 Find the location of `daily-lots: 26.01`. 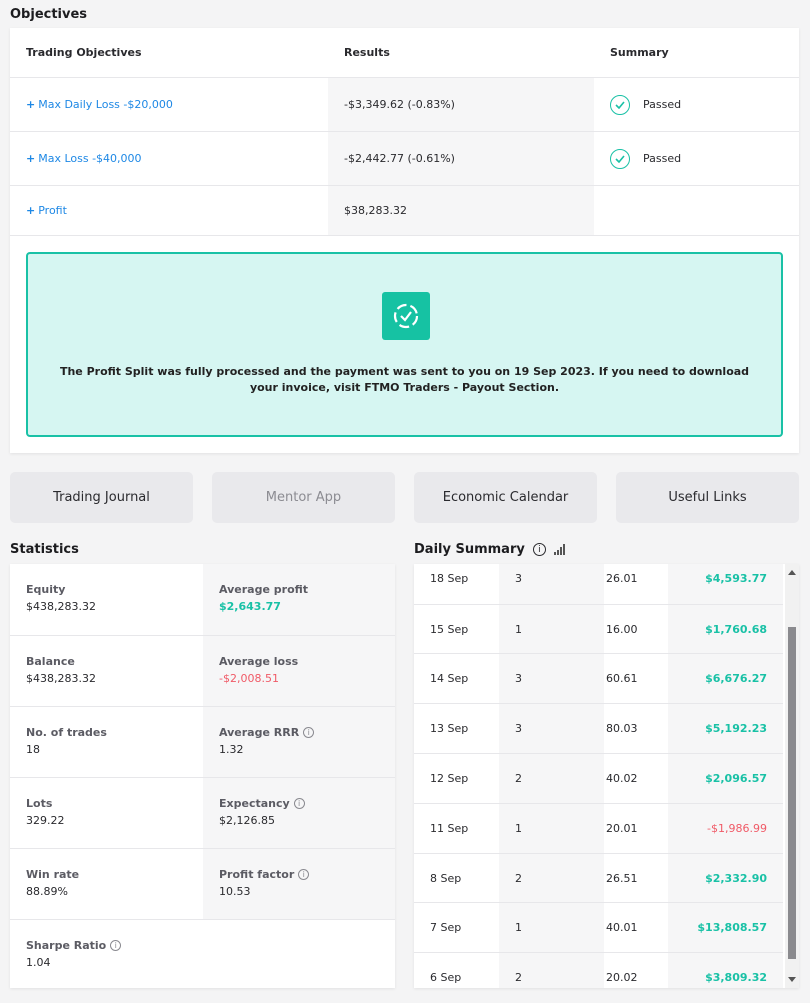

daily-lots: 26.01 is located at coordinates (622, 578).